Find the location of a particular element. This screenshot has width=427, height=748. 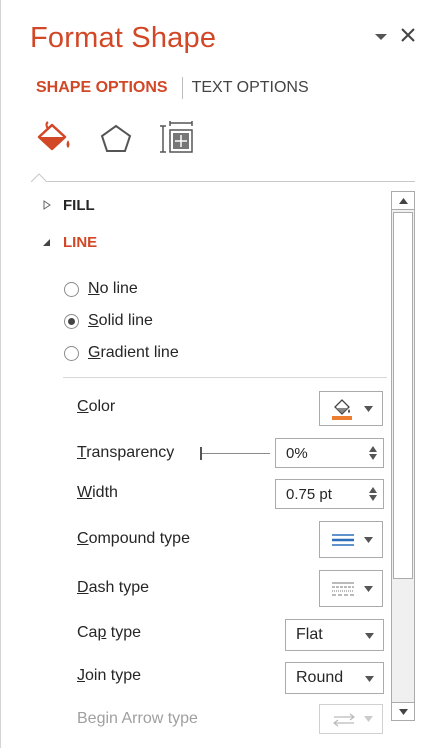

section-fill-label: FILL is located at coordinates (79, 205).